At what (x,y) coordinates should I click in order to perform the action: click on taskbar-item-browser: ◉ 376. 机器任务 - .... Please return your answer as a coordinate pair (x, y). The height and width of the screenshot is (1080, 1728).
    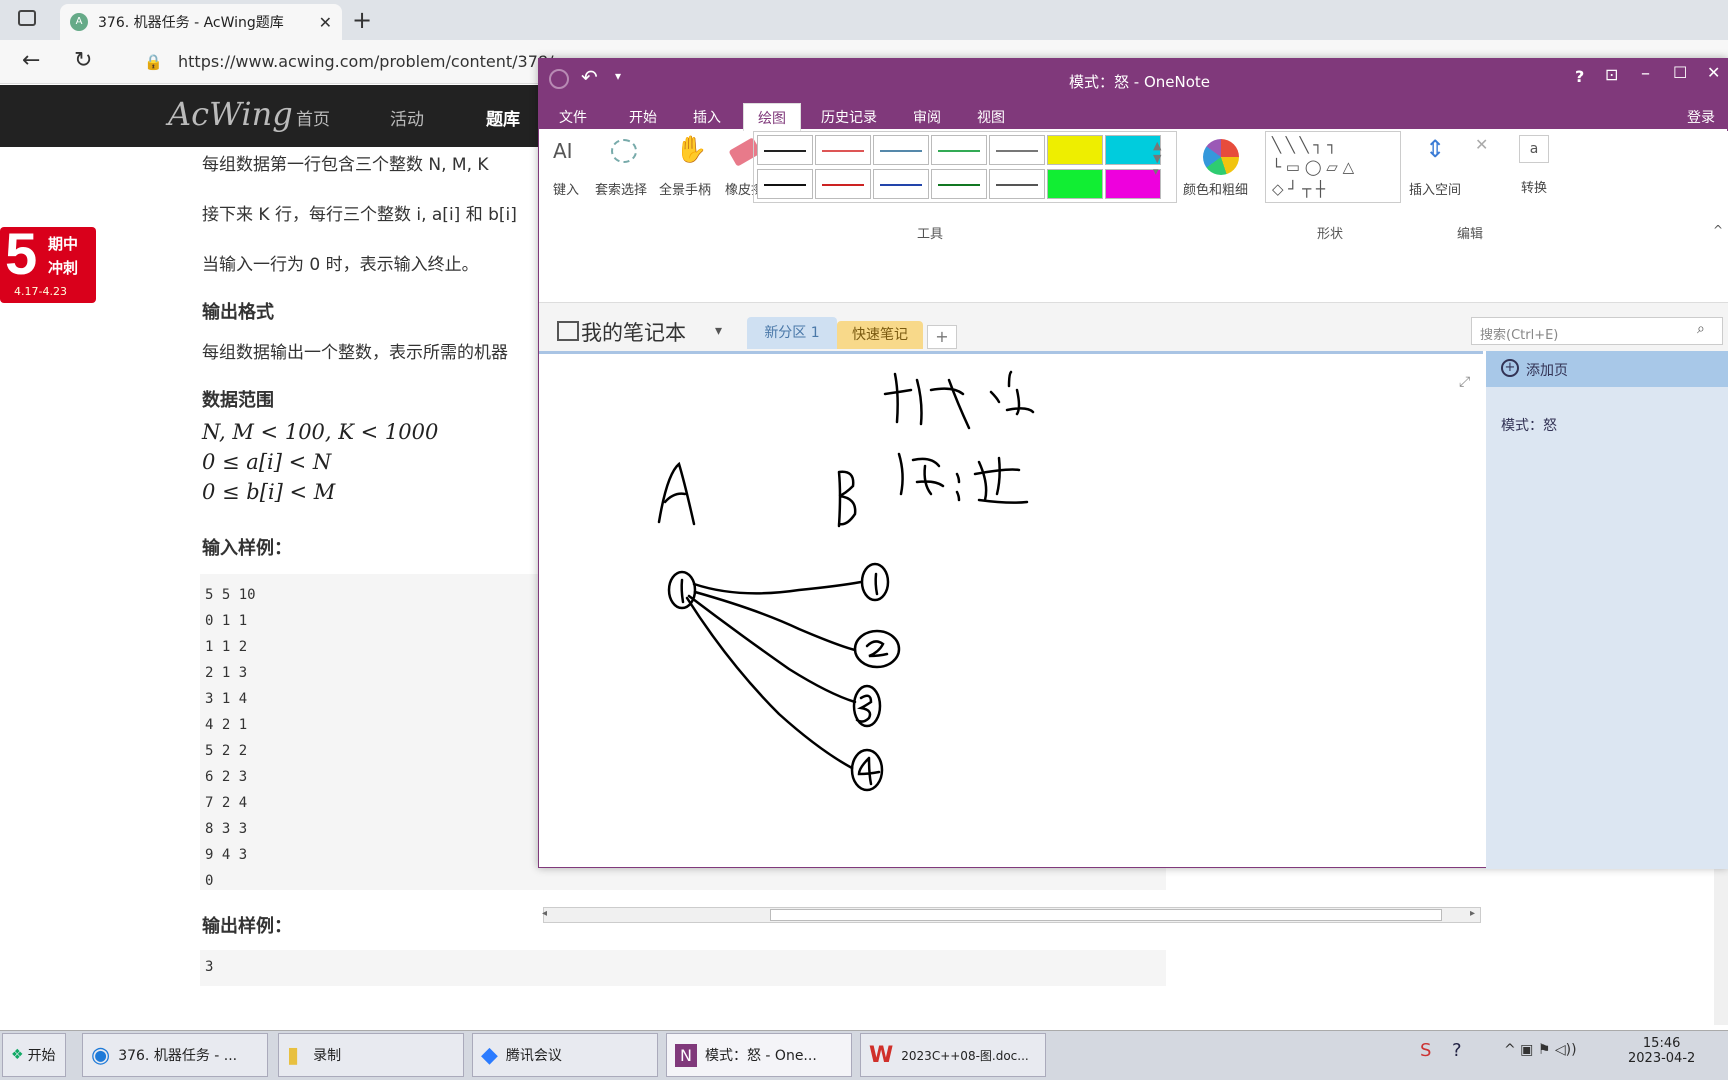
    Looking at the image, I should click on (175, 1055).